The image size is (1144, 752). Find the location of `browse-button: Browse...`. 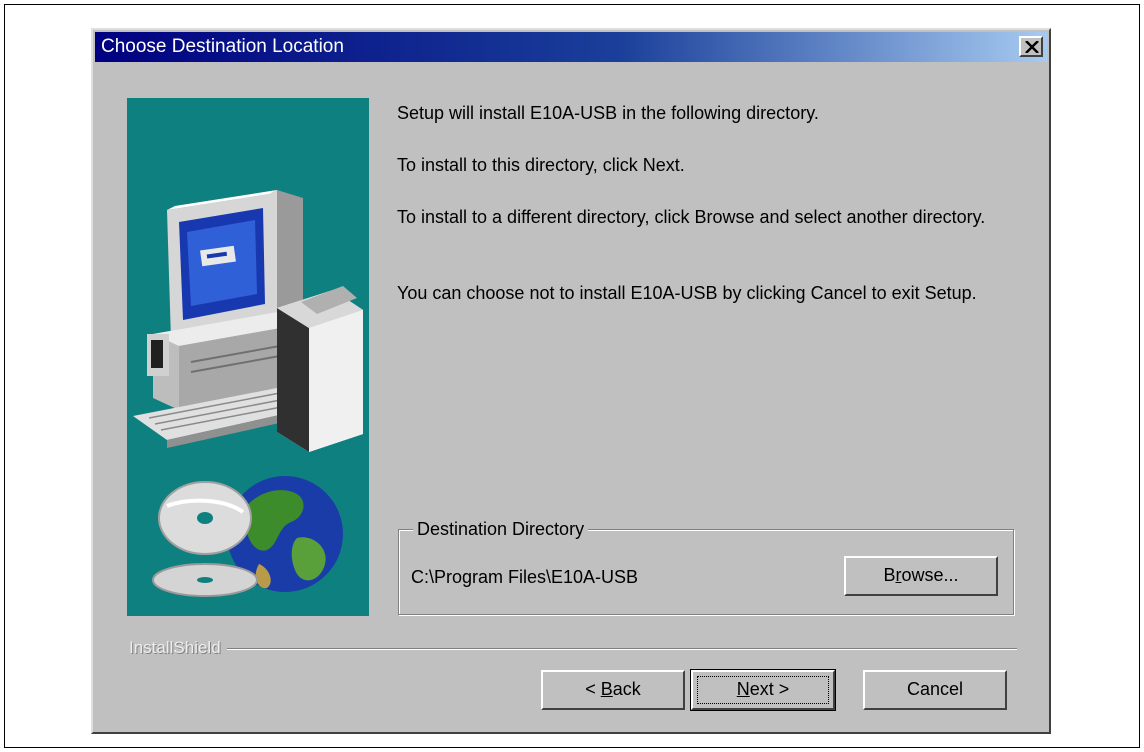

browse-button: Browse... is located at coordinates (921, 576).